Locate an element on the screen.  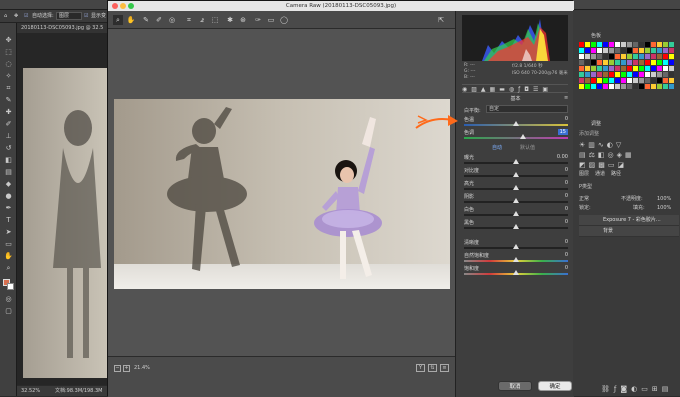
default-link: 默认值 is located at coordinates (527, 147).